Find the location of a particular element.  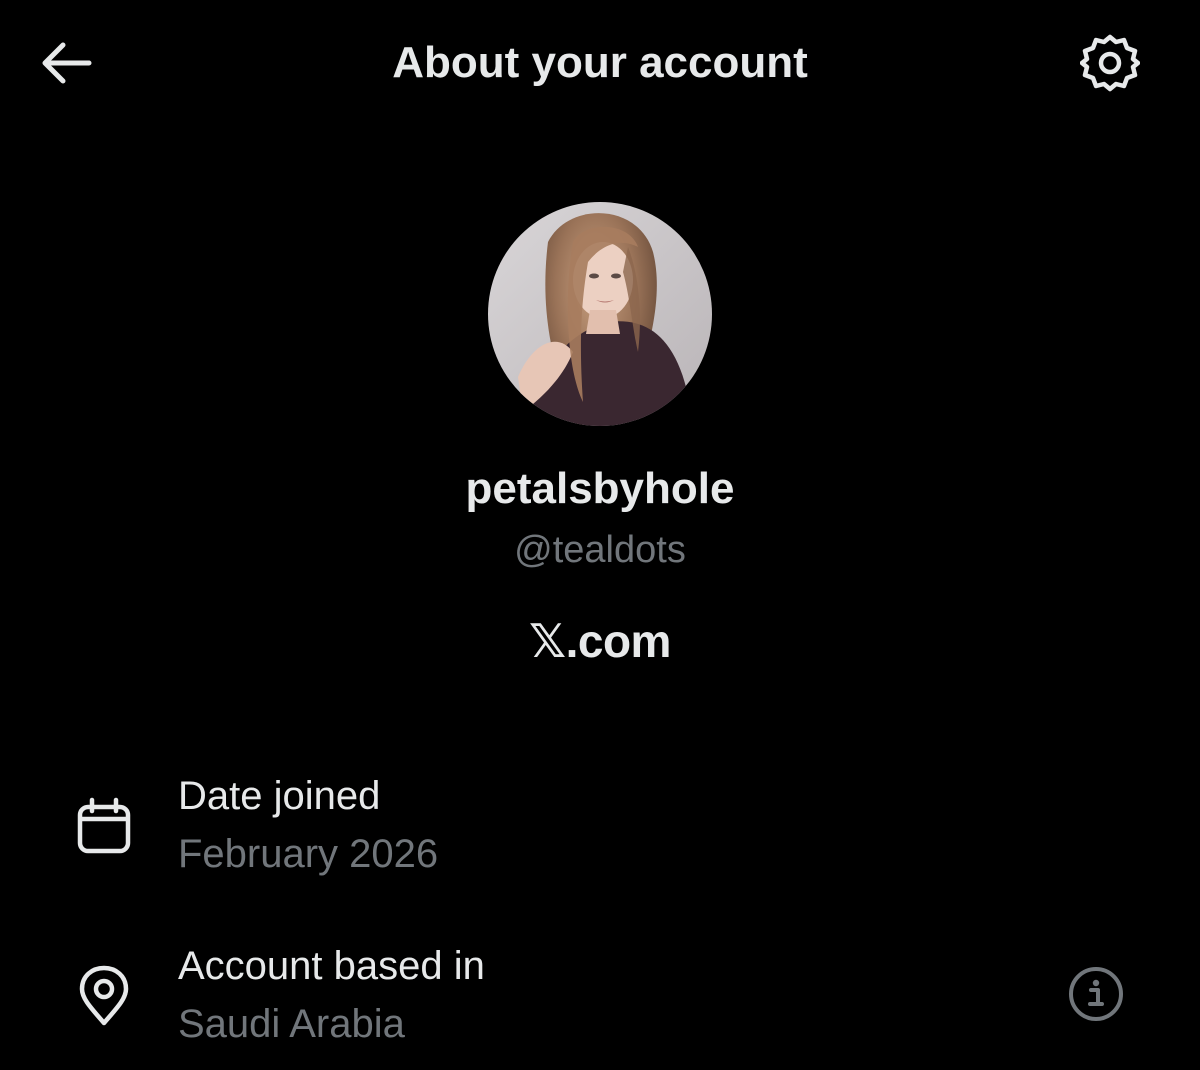

page-title: About your account is located at coordinates (600, 62).